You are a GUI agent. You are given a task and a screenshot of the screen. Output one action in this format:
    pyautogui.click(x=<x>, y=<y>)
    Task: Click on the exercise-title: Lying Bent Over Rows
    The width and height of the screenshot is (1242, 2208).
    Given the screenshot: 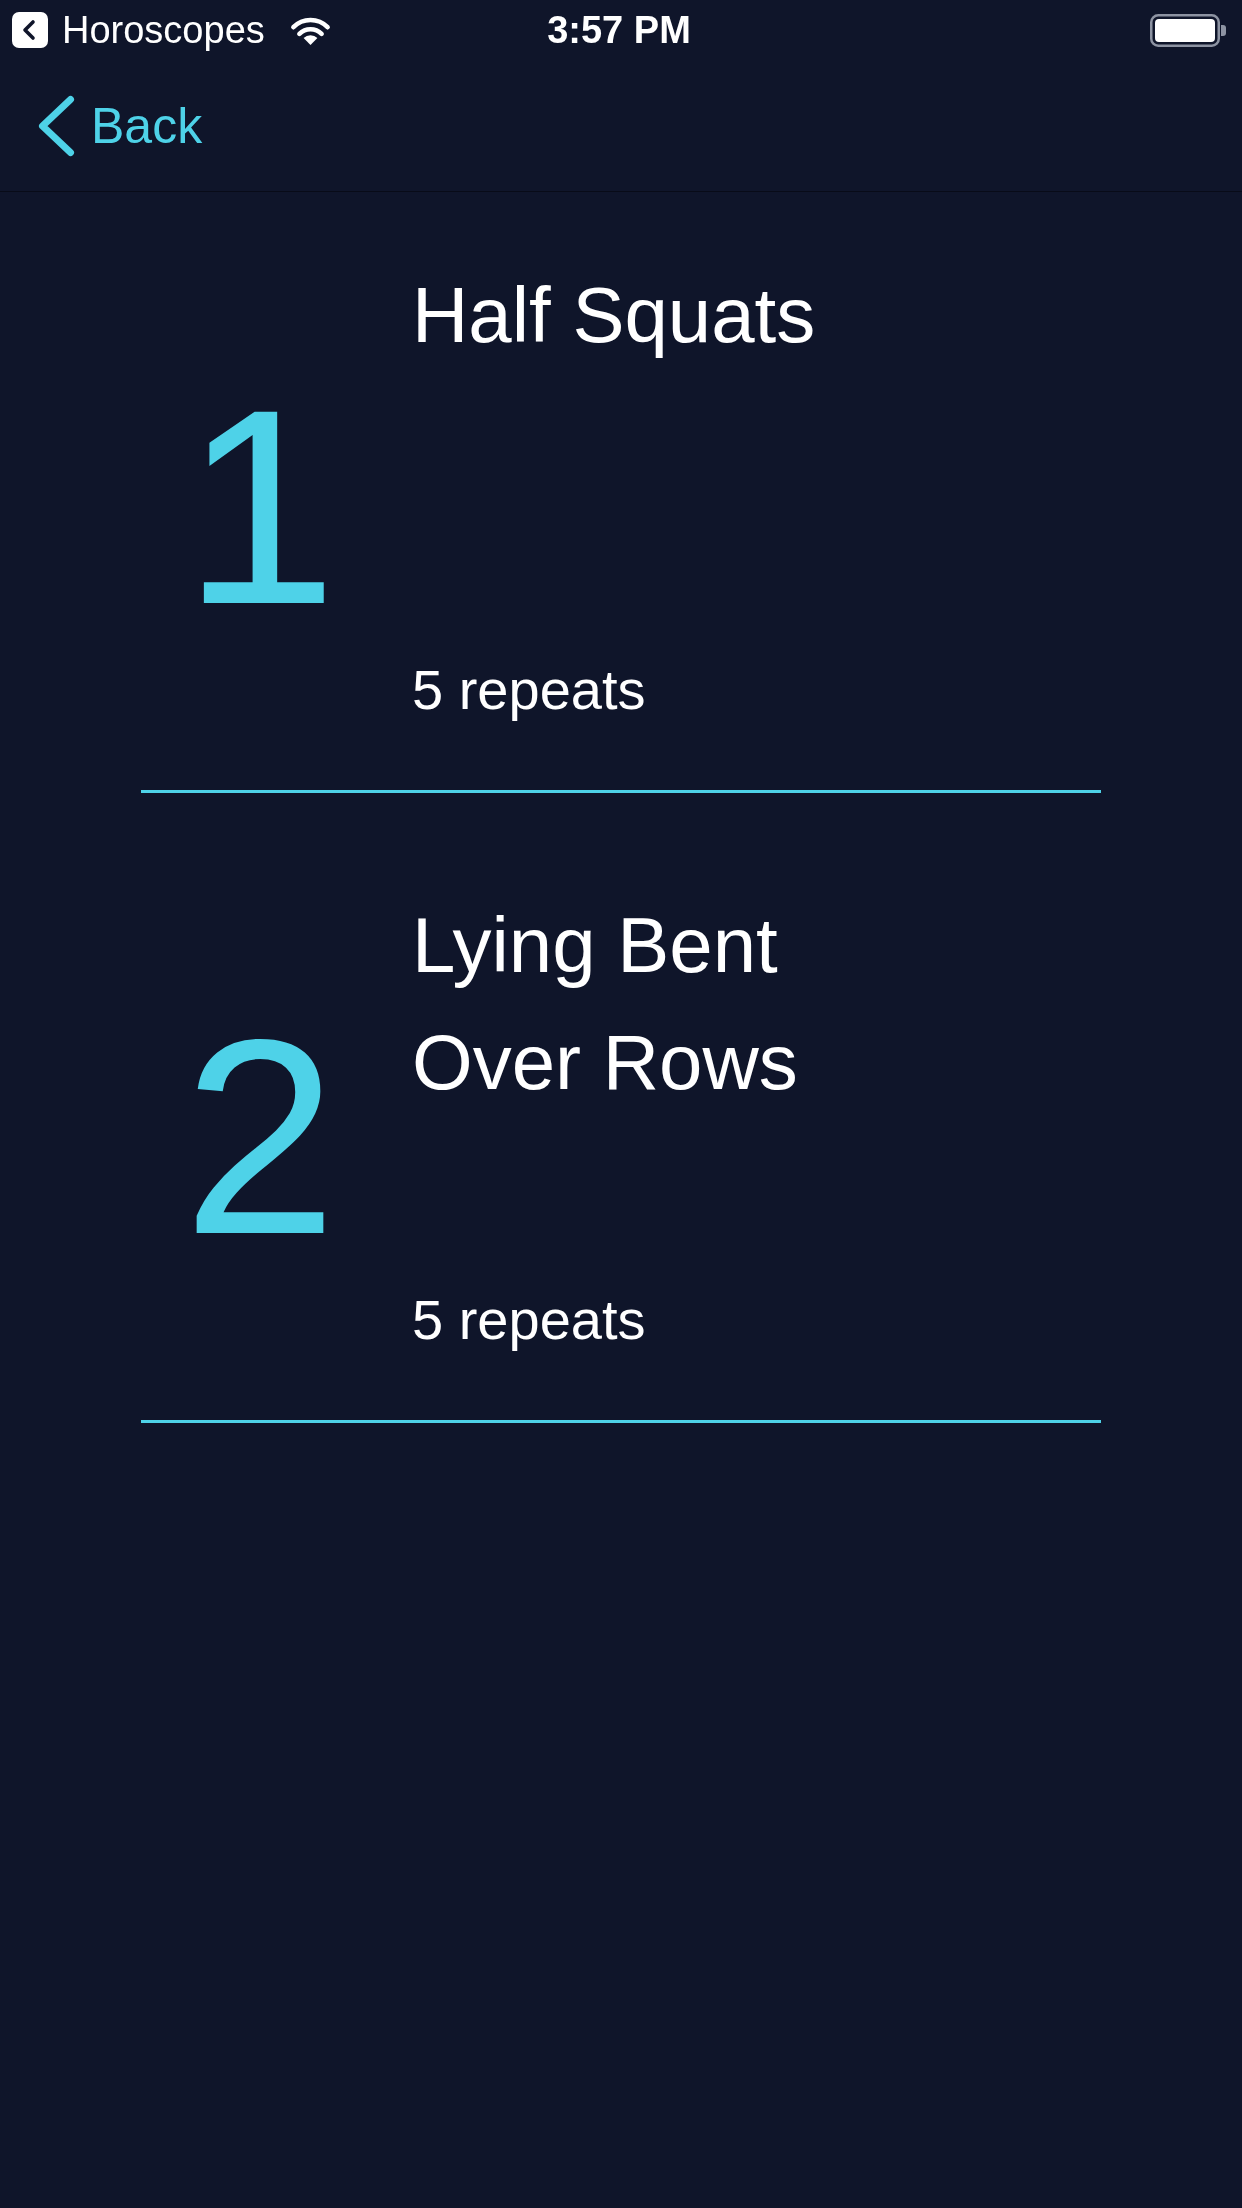 What is the action you would take?
    pyautogui.click(x=605, y=1004)
    